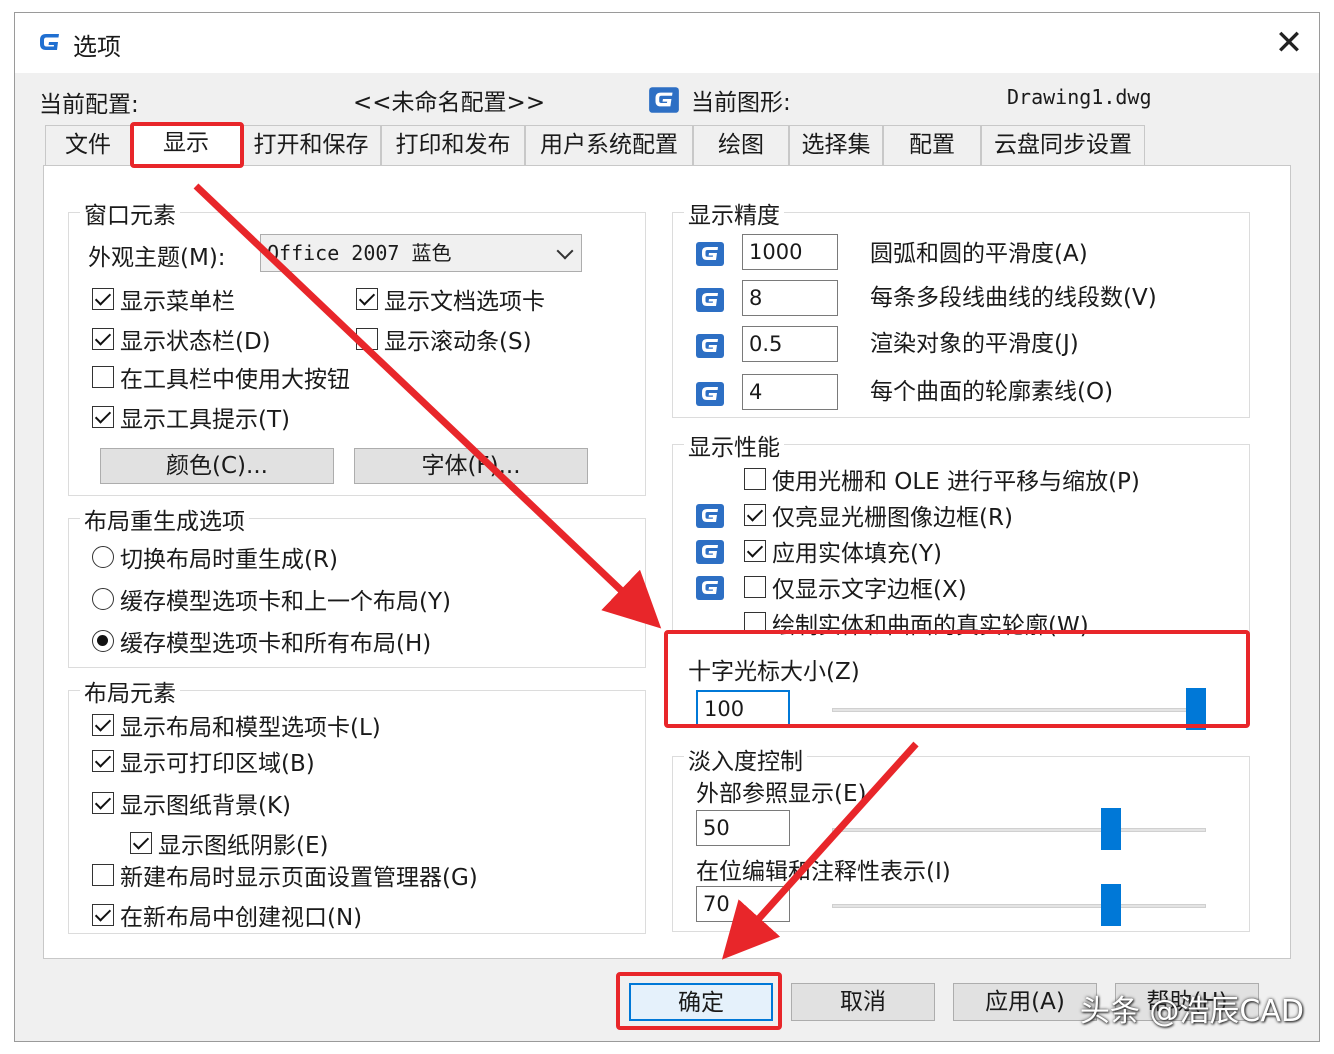 Image resolution: width=1334 pixels, height=1054 pixels. I want to click on watermark-text: 头条 @浩辰CAD, so click(1191, 1011).